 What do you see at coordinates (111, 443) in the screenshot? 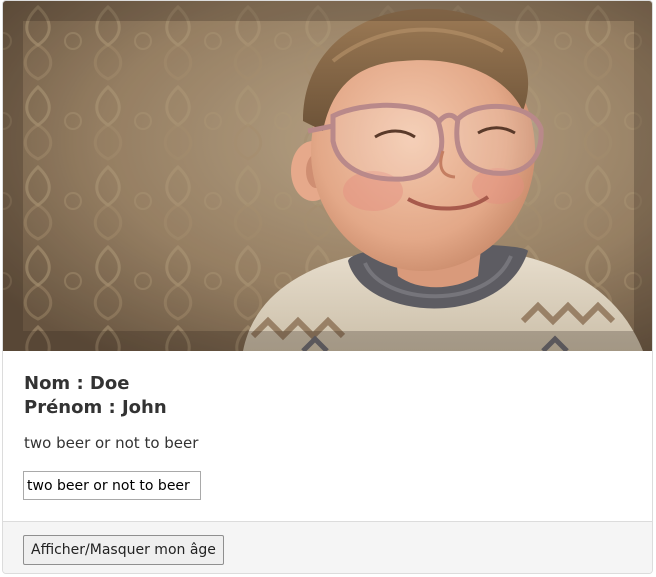
I see `quote-text: two beer or not to beer` at bounding box center [111, 443].